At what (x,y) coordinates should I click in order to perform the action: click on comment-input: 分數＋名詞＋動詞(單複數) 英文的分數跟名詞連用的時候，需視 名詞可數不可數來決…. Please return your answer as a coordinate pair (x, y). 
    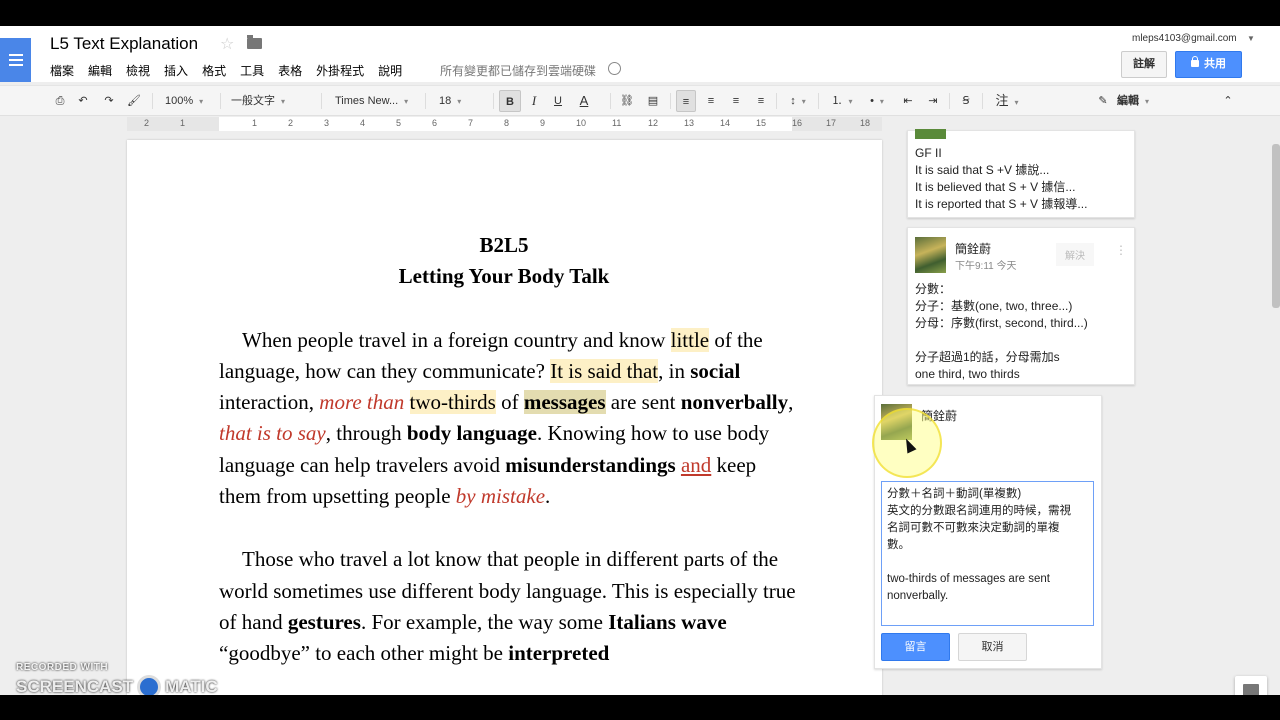
    Looking at the image, I should click on (987, 553).